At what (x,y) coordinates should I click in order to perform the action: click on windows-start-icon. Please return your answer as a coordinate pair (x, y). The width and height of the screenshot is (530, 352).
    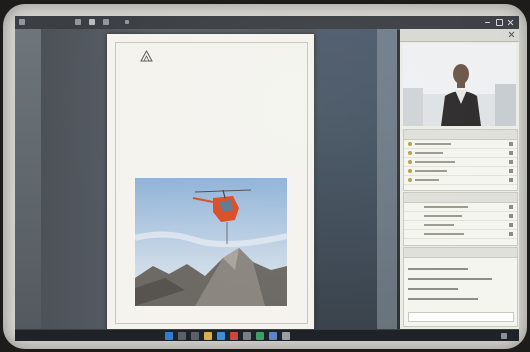
    Looking at the image, I should click on (169, 336).